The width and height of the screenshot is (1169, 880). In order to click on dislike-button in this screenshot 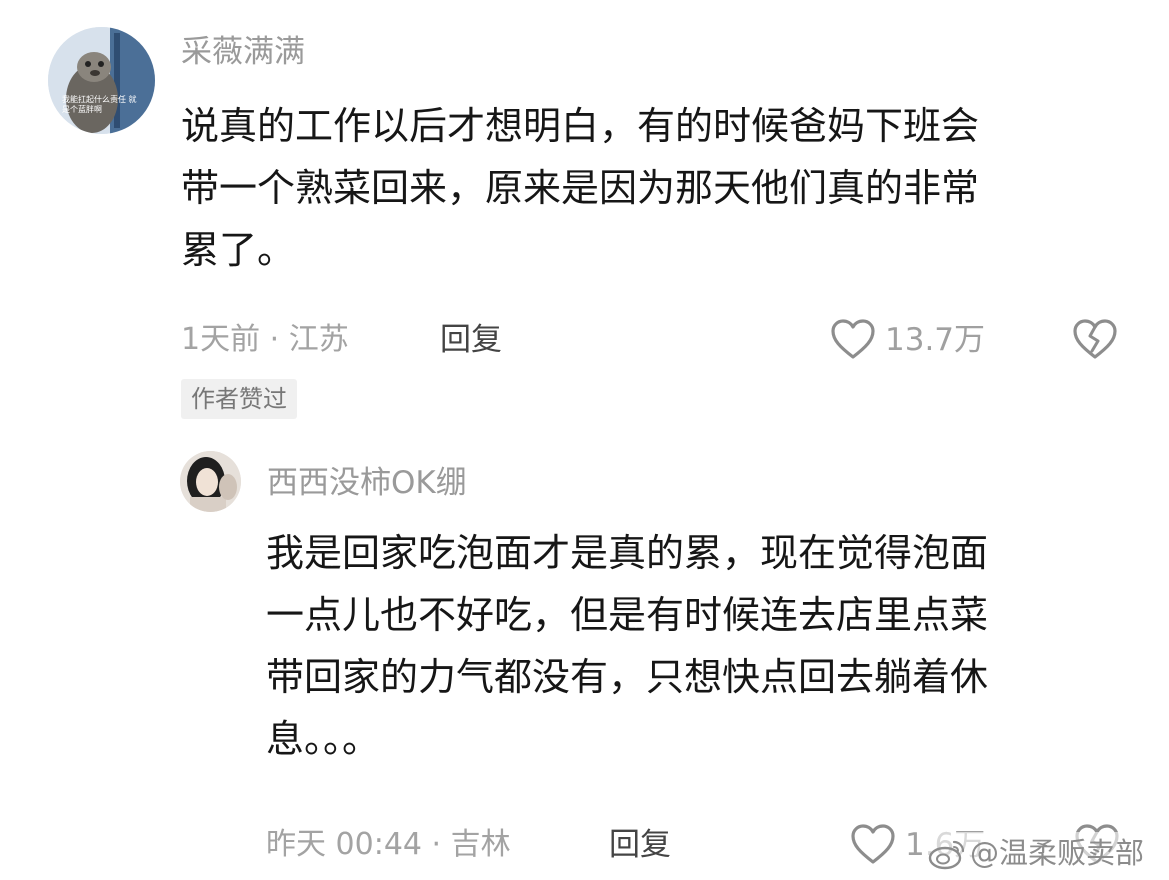, I will do `click(1095, 339)`.